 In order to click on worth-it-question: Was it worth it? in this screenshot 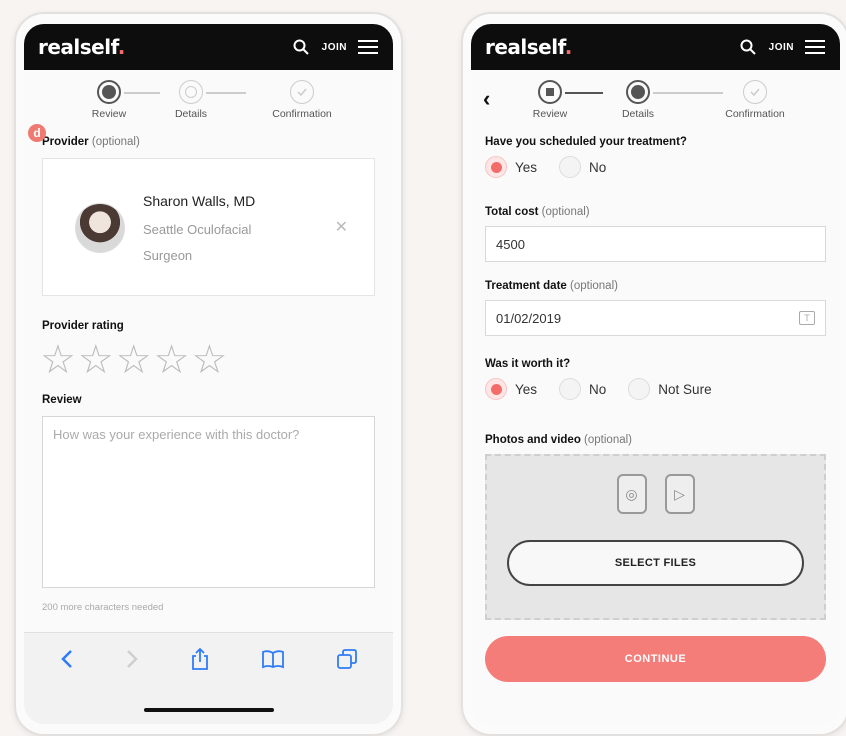, I will do `click(528, 364)`.